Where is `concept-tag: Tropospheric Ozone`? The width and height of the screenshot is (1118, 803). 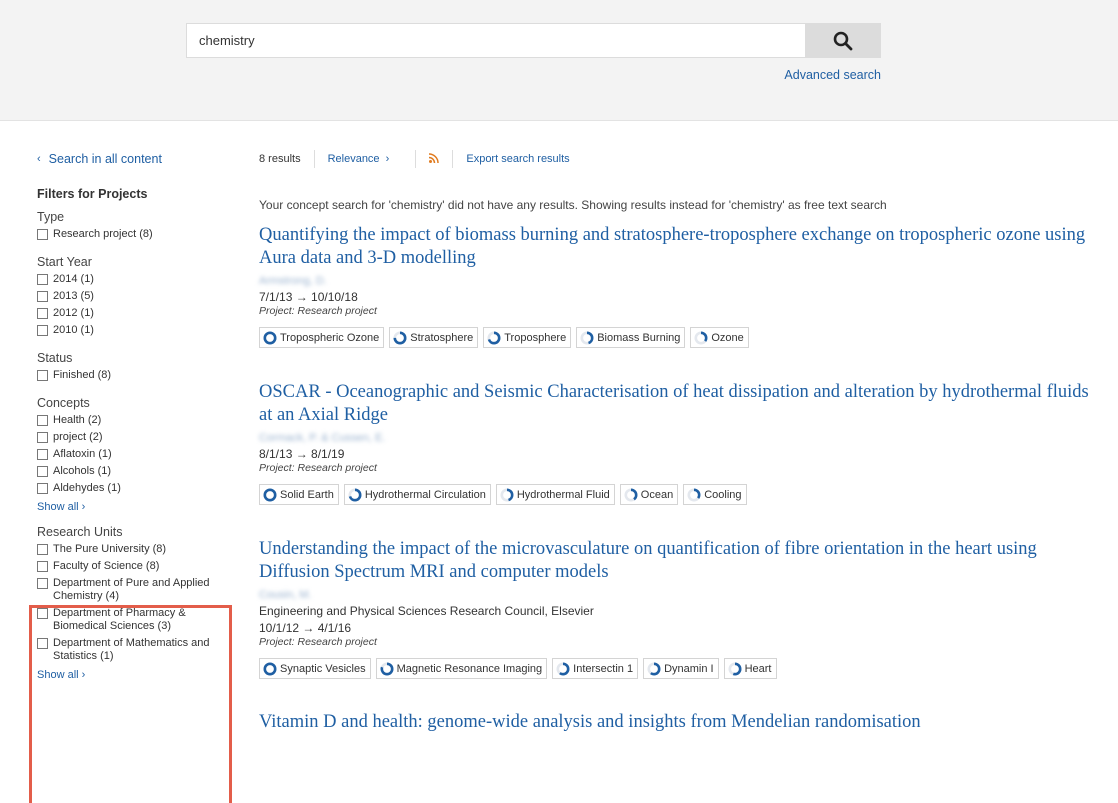 concept-tag: Tropospheric Ozone is located at coordinates (322, 337).